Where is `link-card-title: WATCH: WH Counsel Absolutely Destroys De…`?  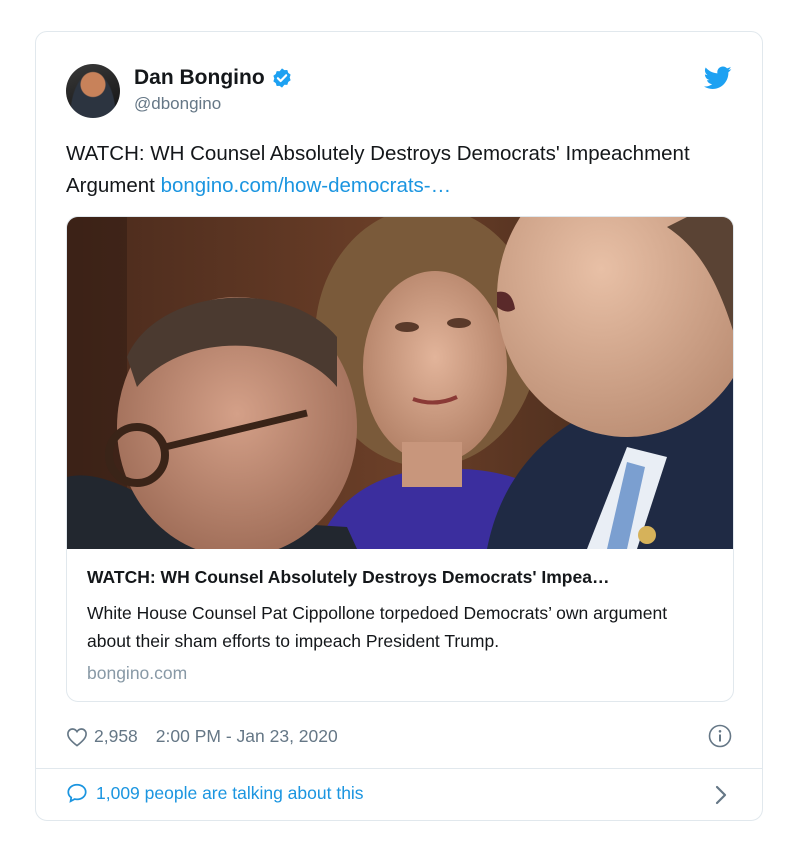 link-card-title: WATCH: WH Counsel Absolutely Destroys De… is located at coordinates (402, 577).